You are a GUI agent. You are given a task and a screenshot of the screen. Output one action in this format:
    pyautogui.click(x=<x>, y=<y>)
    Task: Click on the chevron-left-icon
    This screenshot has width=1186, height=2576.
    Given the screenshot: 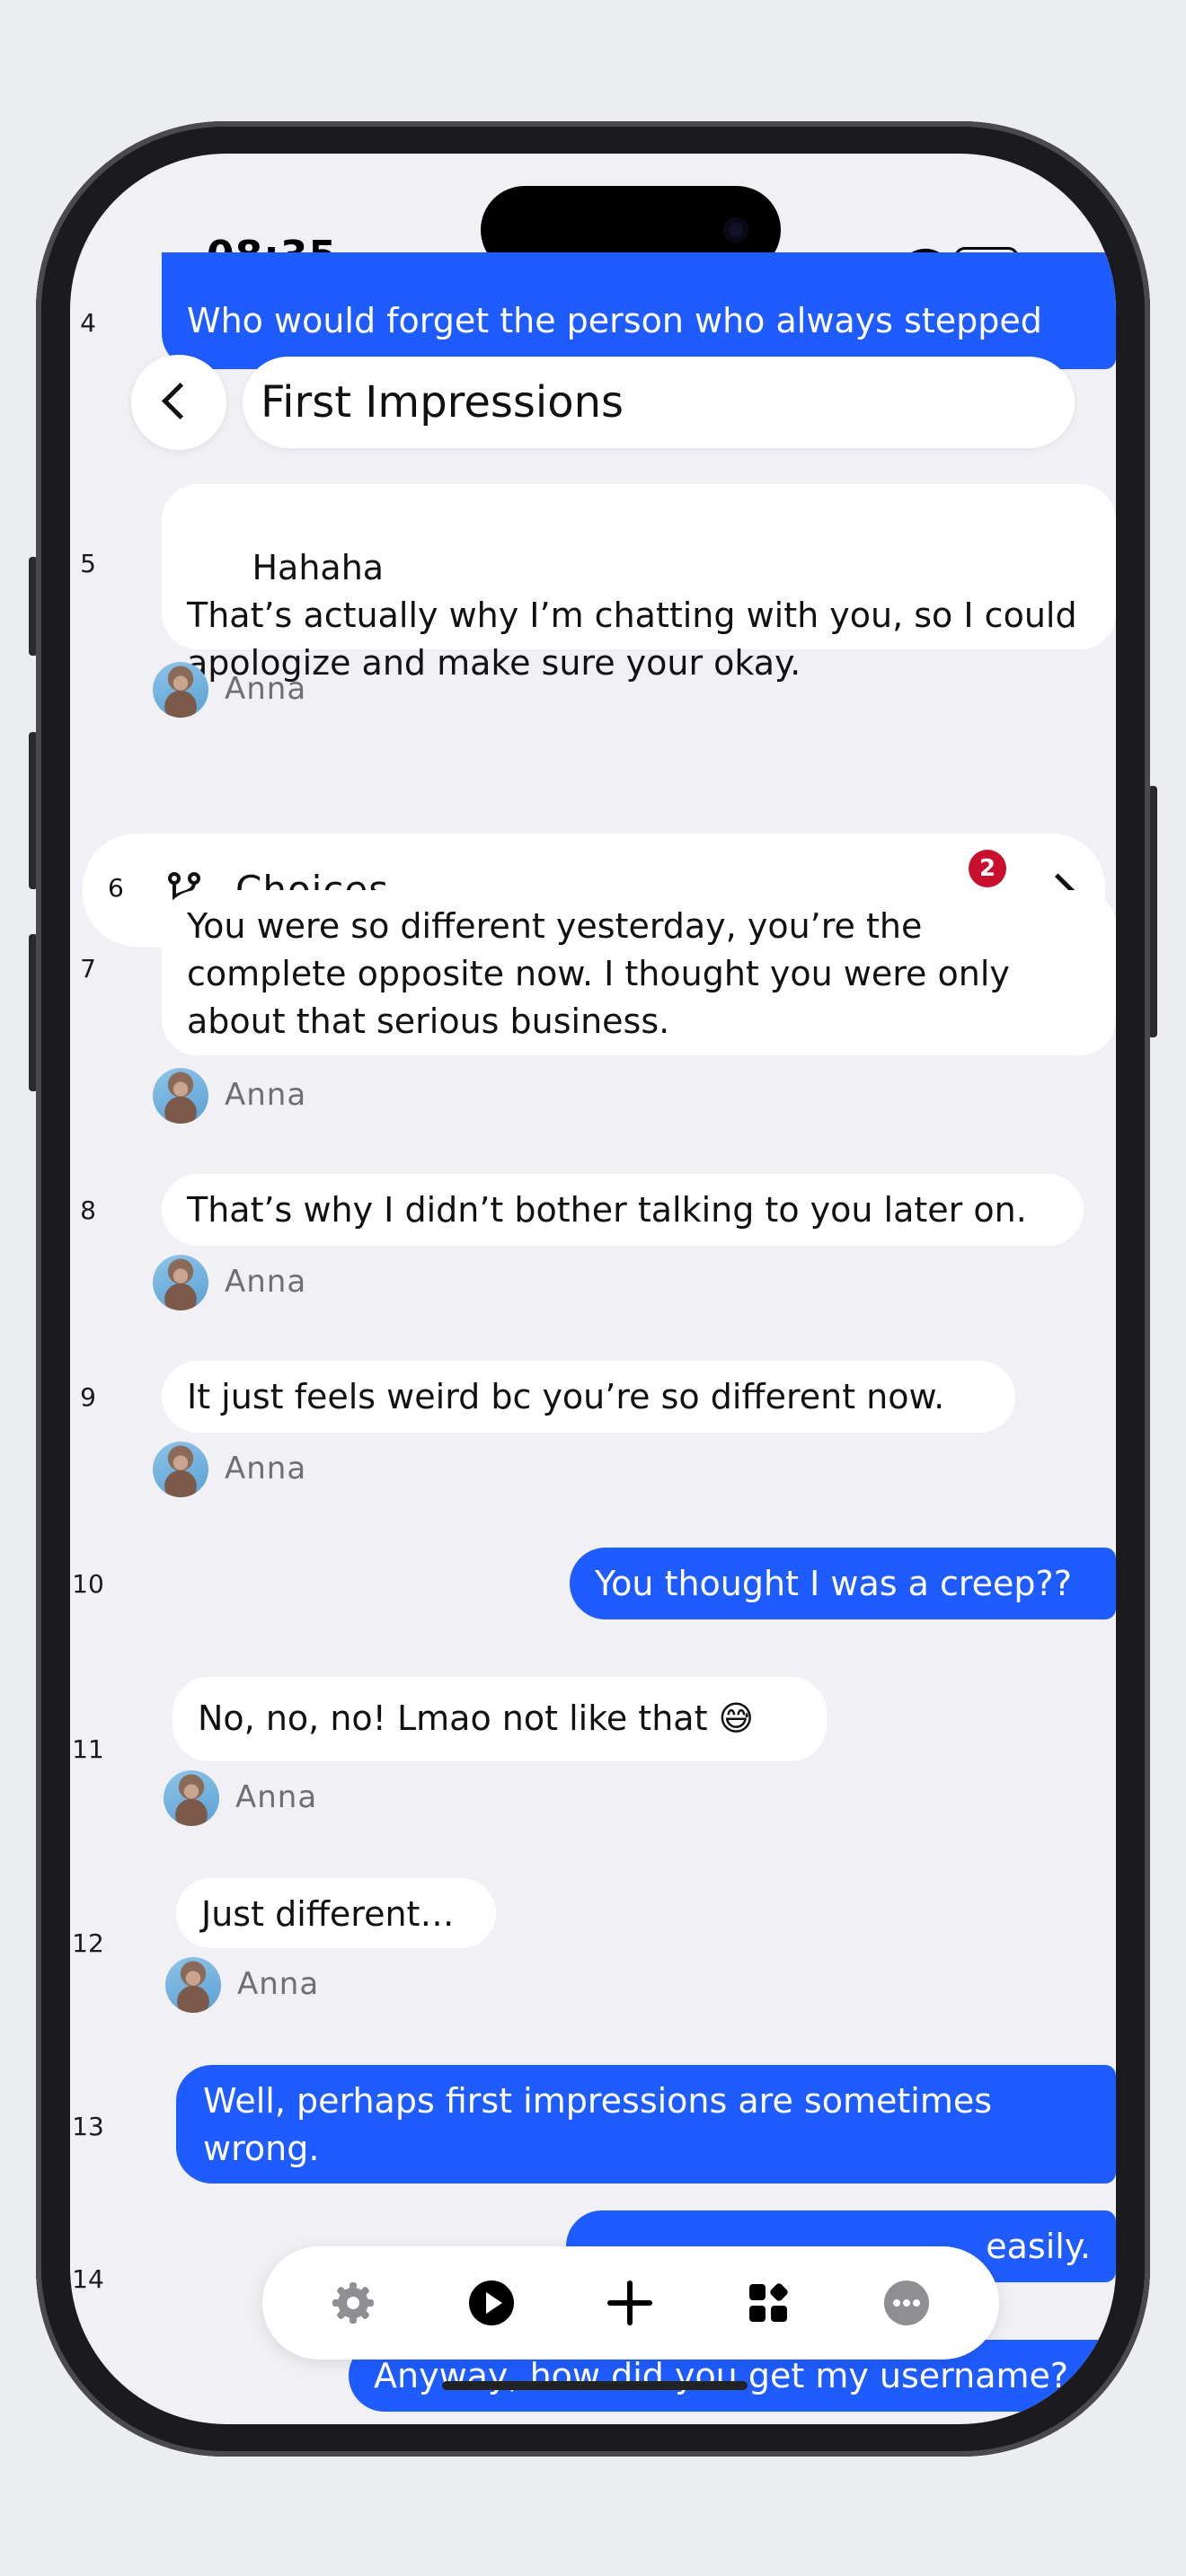 What is the action you would take?
    pyautogui.click(x=180, y=401)
    